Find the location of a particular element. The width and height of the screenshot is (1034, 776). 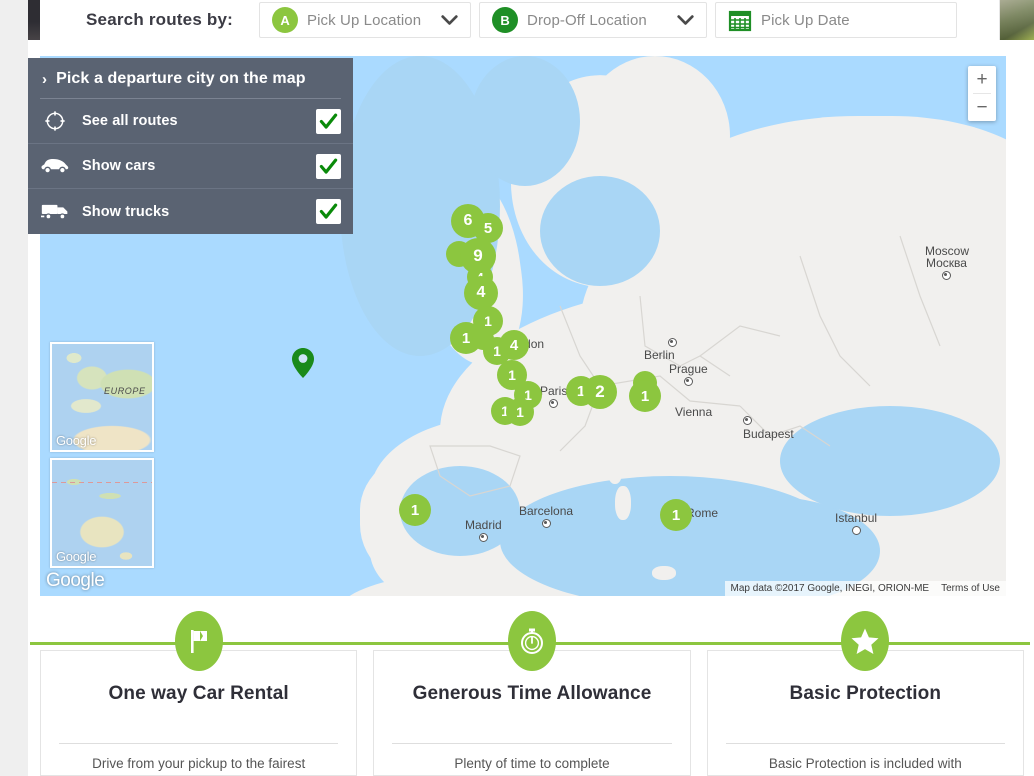

pickup-date-field: Pick Up Date is located at coordinates (836, 20).